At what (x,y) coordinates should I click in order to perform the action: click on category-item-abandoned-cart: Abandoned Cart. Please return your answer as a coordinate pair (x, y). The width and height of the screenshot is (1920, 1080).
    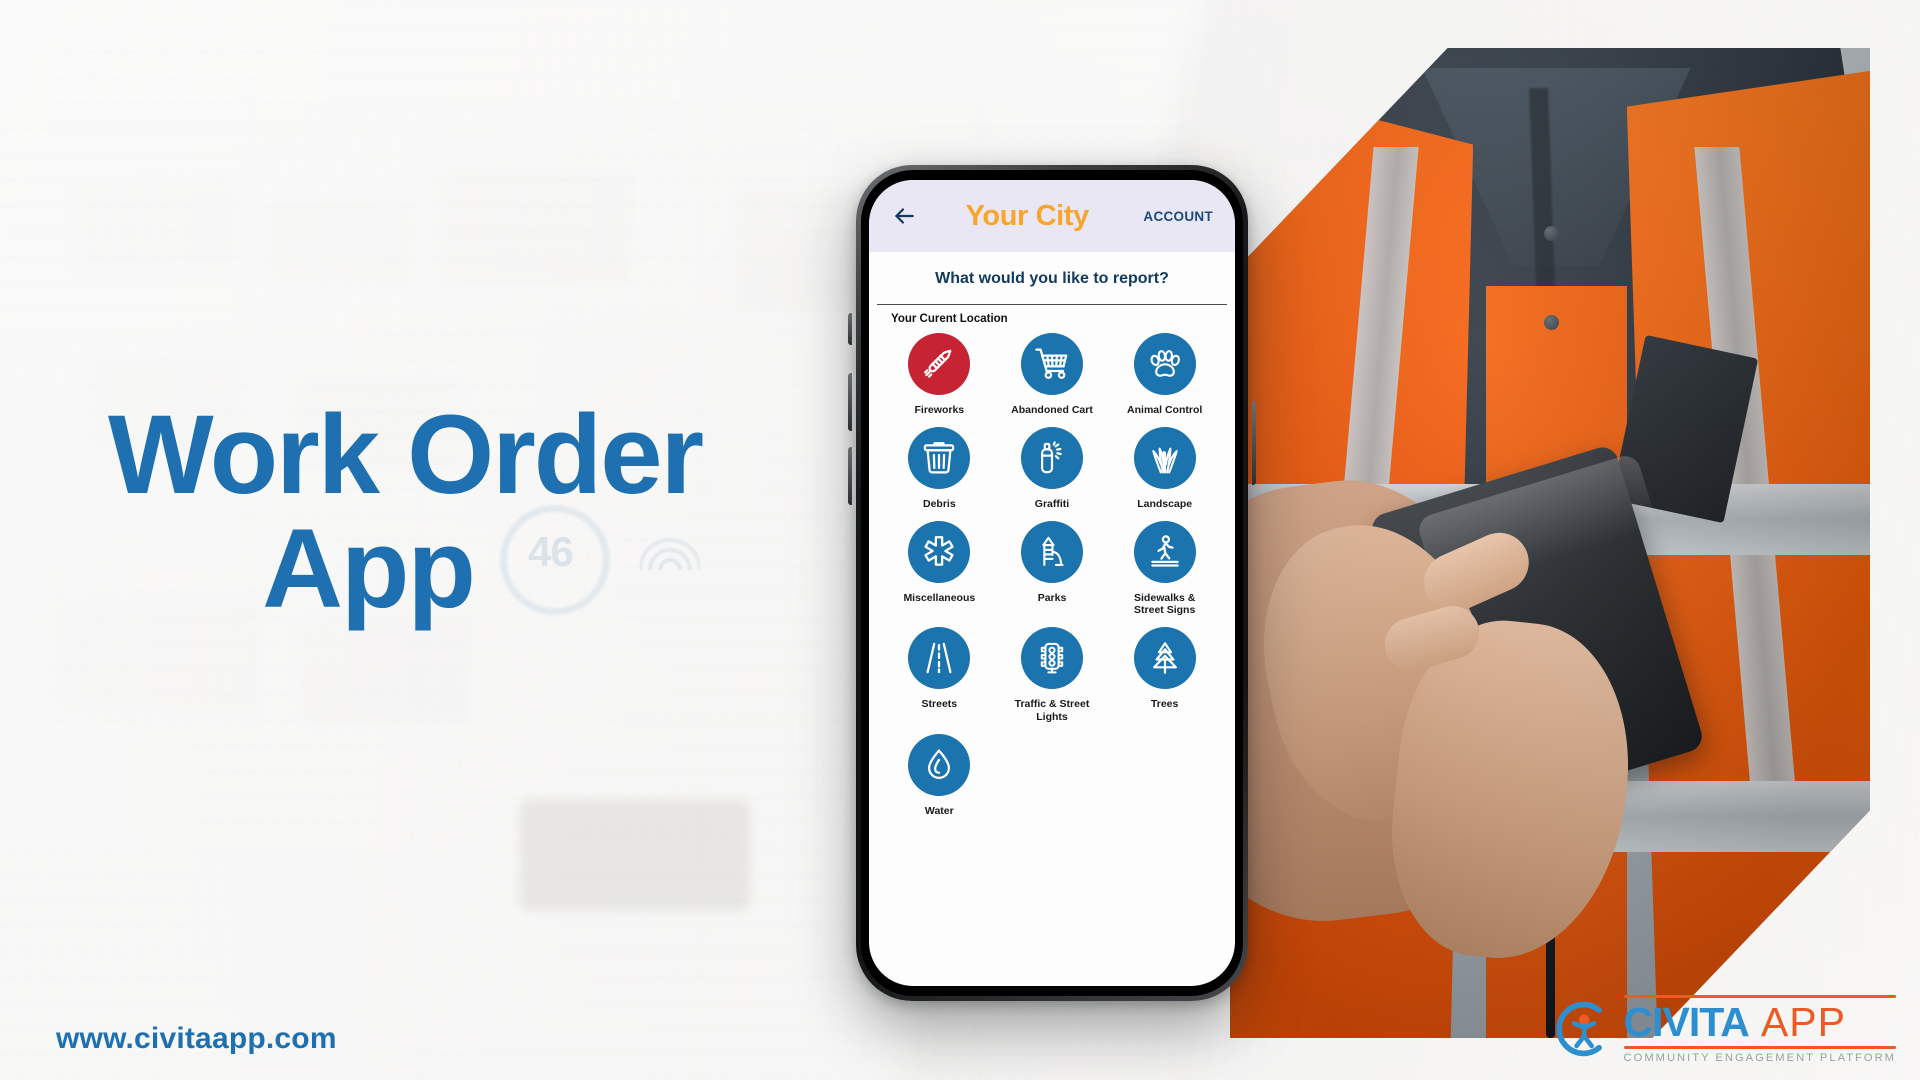
    Looking at the image, I should click on (1052, 375).